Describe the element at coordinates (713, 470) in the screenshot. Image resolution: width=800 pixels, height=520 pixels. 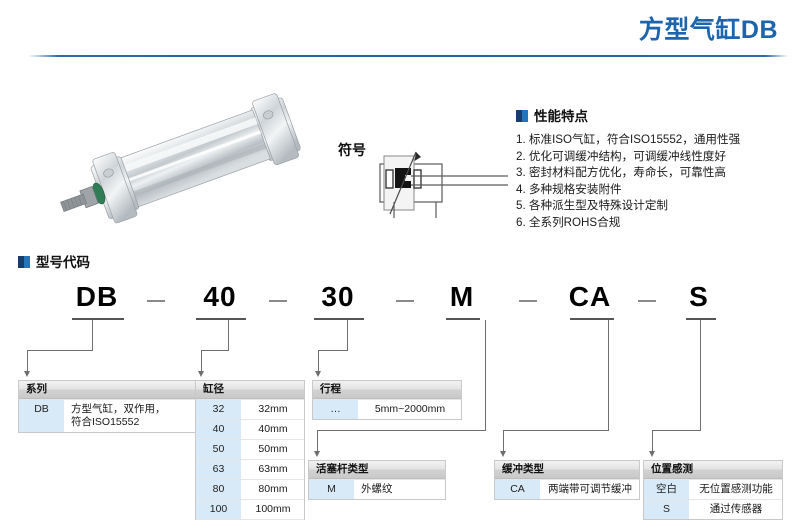
I see `table-header-sensing: 位置感测` at that location.